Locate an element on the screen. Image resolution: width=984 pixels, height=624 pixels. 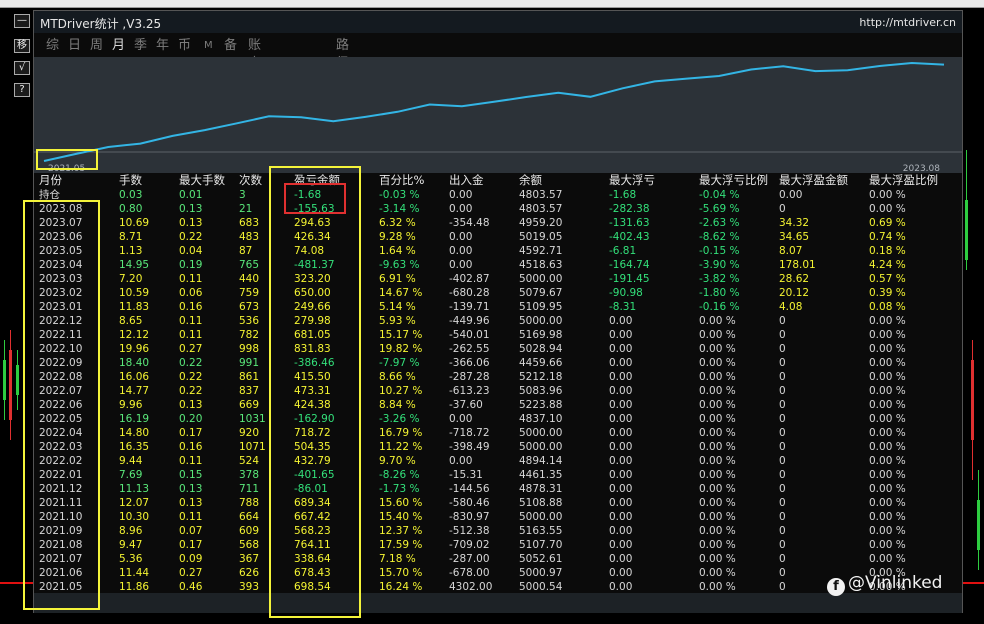
cell-balance: 5000.00 is located at coordinates (541, 517).